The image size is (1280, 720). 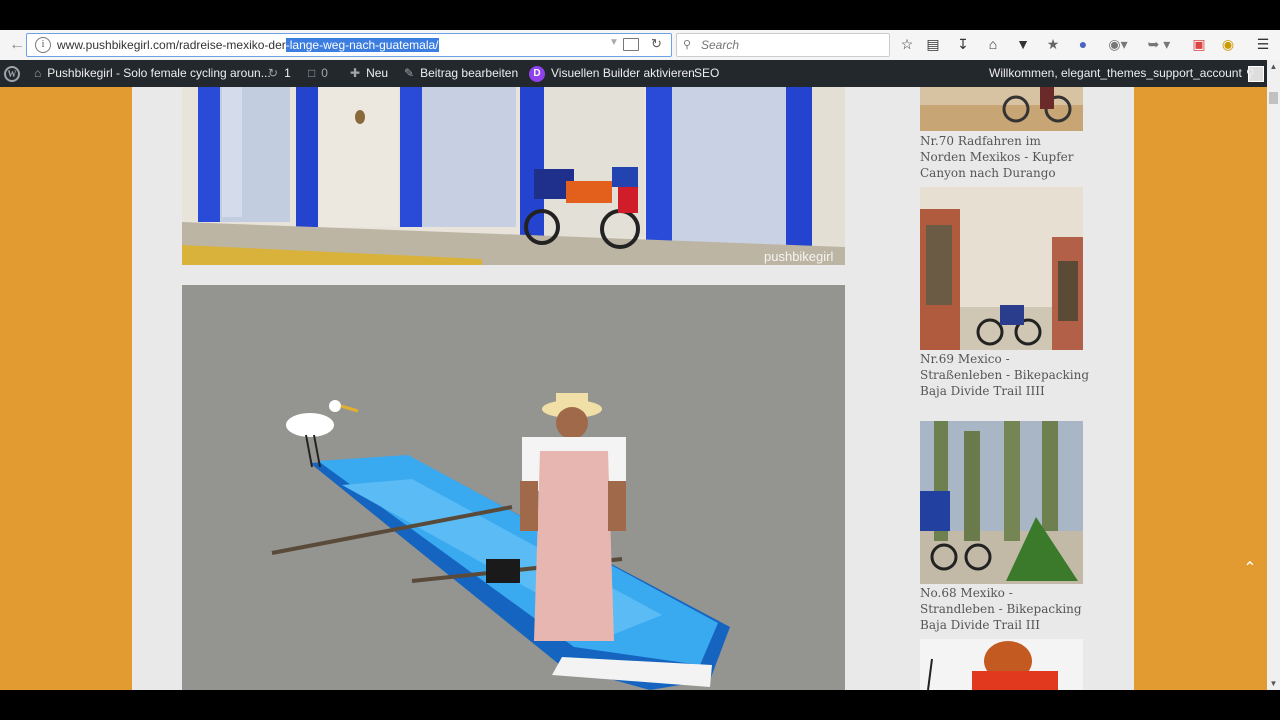 I want to click on page-scrollbar: ▲ ▼, so click(x=1273, y=375).